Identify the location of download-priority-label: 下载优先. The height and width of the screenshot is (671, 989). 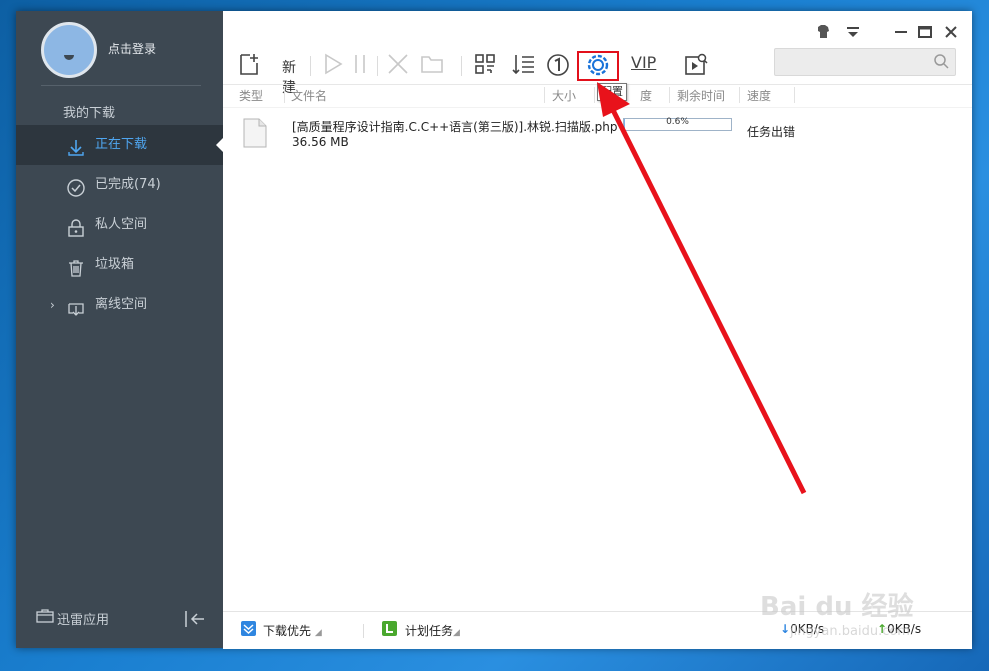
(287, 631).